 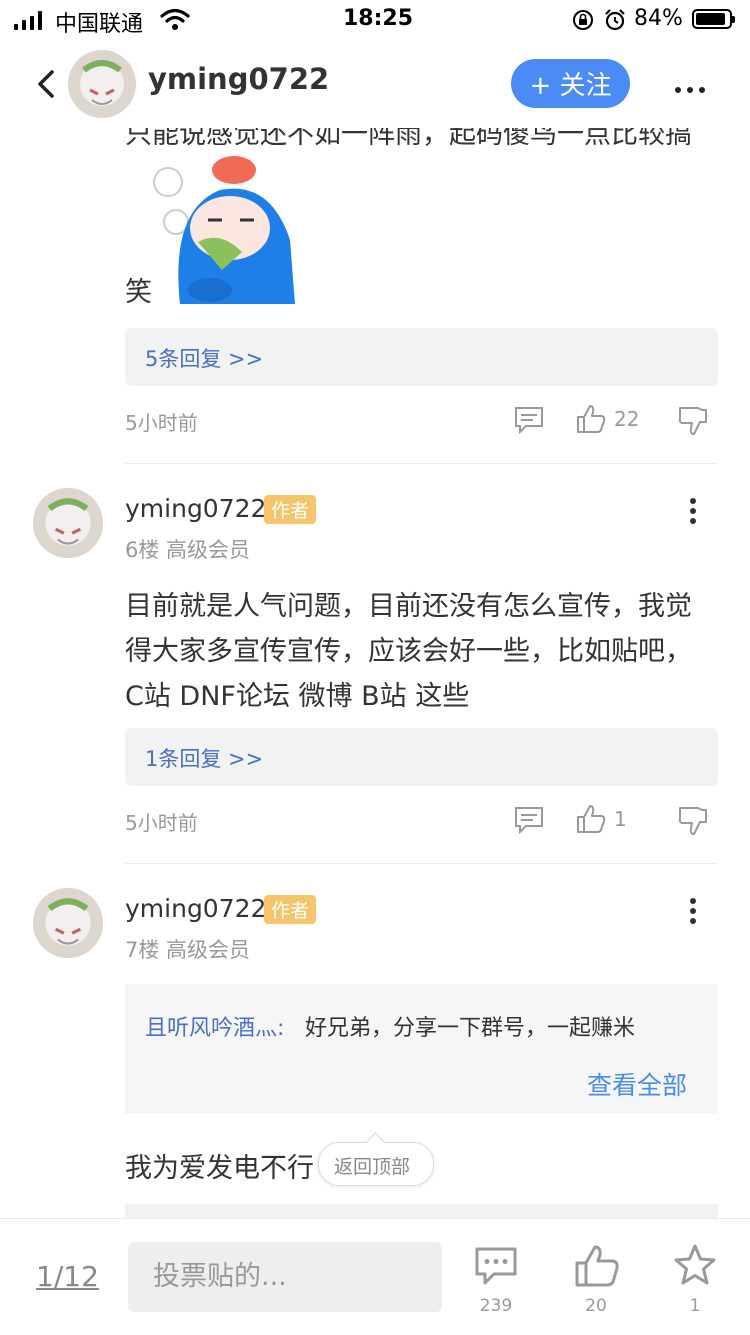 What do you see at coordinates (67, 1276) in the screenshot?
I see `page-indicator: 1/12` at bounding box center [67, 1276].